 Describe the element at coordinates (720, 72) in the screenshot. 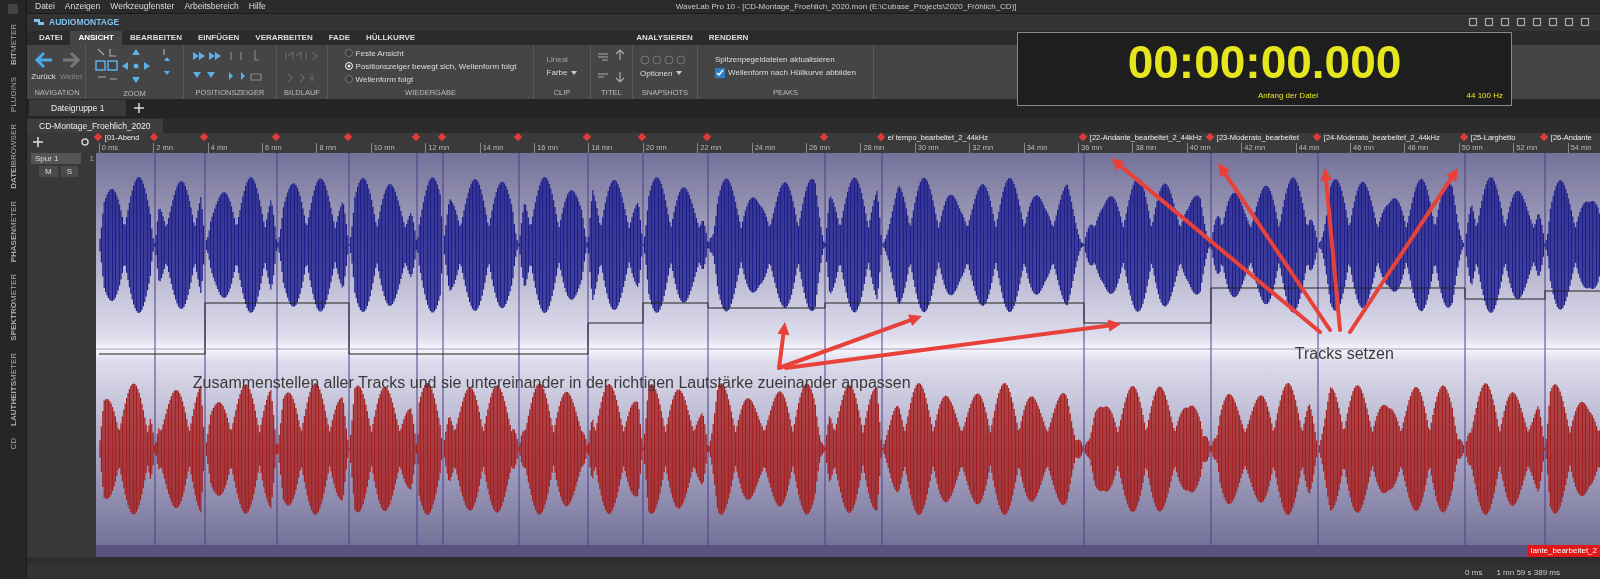

I see `checkbox` at that location.